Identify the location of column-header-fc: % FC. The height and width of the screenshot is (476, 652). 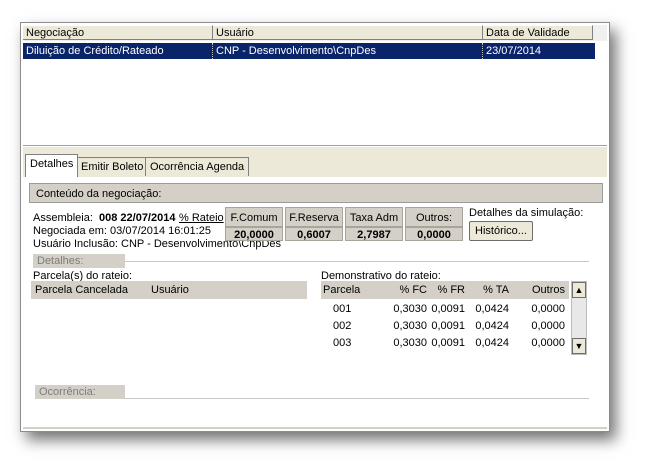
(399, 290).